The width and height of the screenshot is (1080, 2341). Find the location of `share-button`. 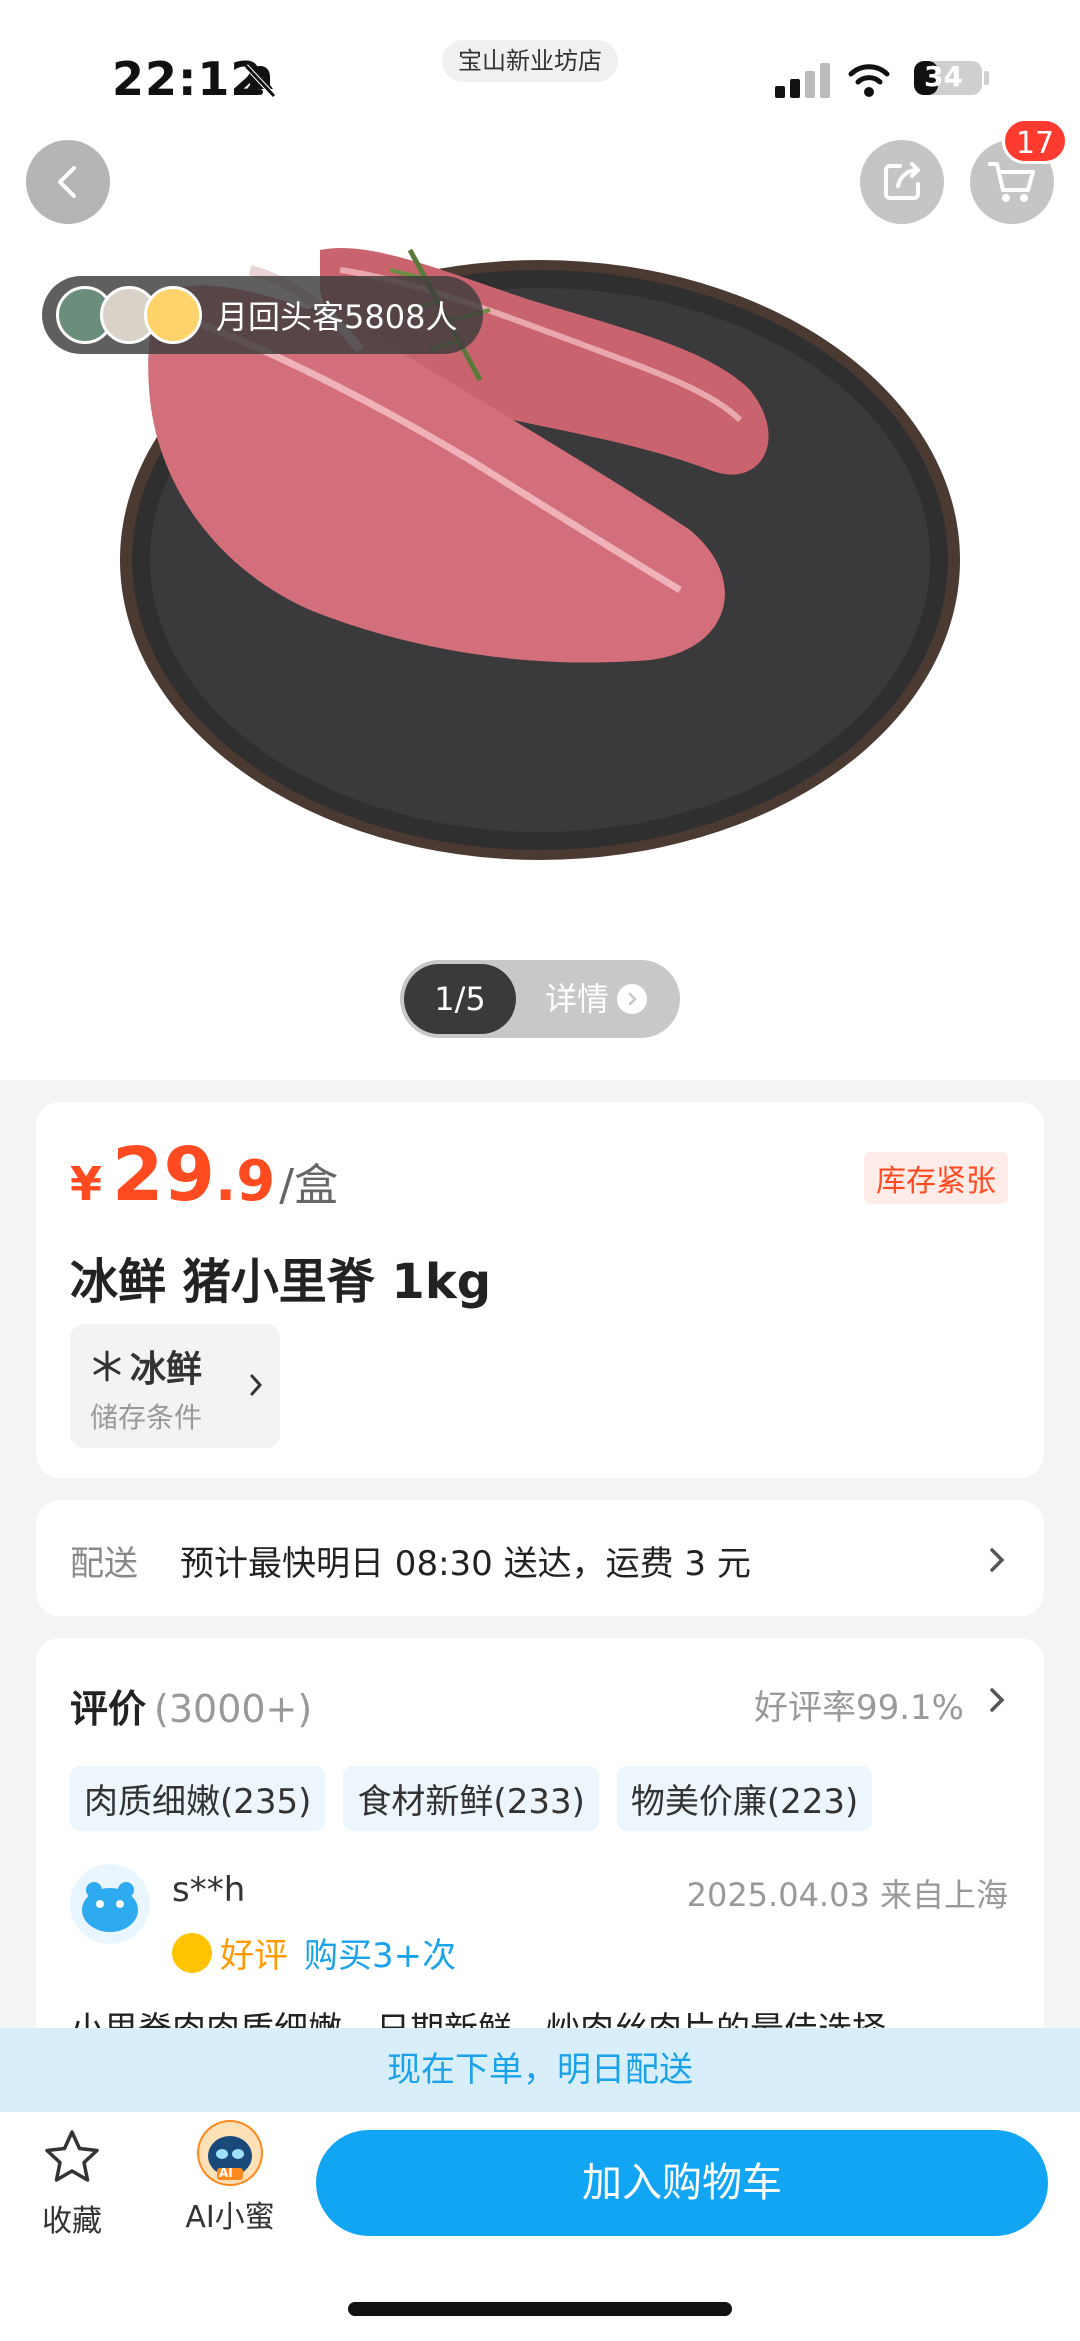

share-button is located at coordinates (902, 182).